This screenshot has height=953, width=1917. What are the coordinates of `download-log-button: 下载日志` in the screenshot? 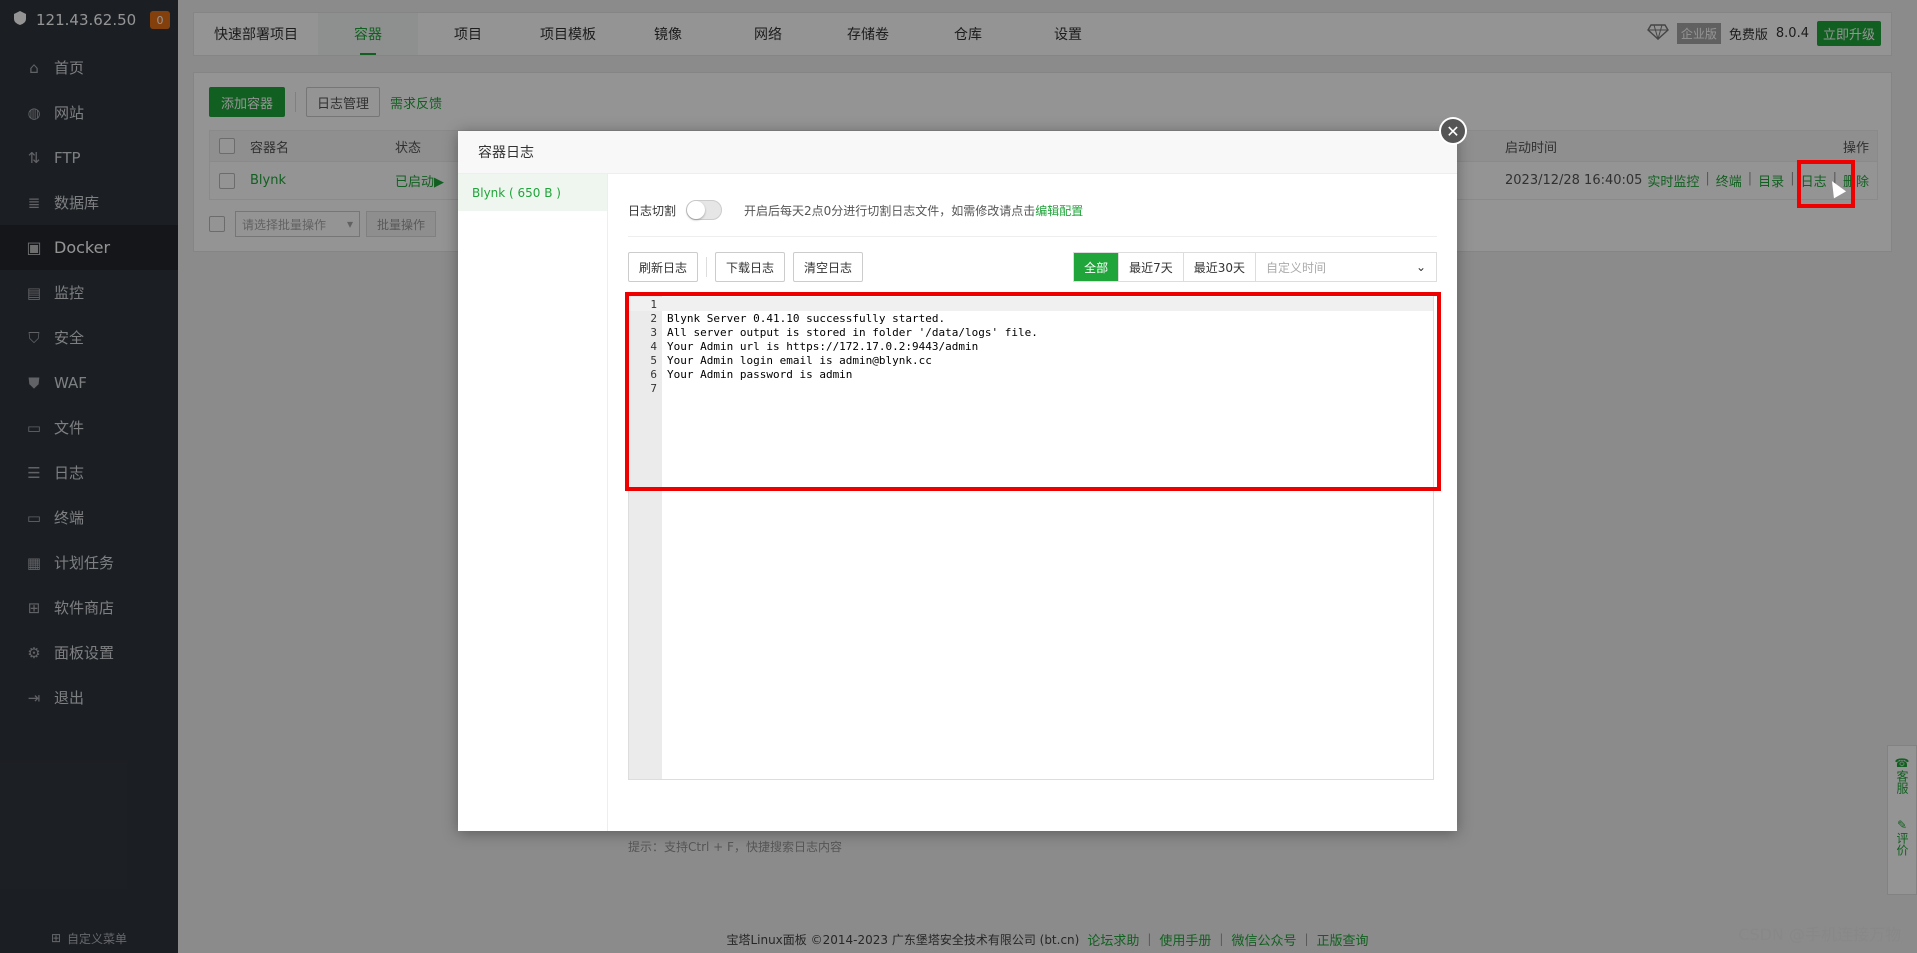 It's located at (750, 267).